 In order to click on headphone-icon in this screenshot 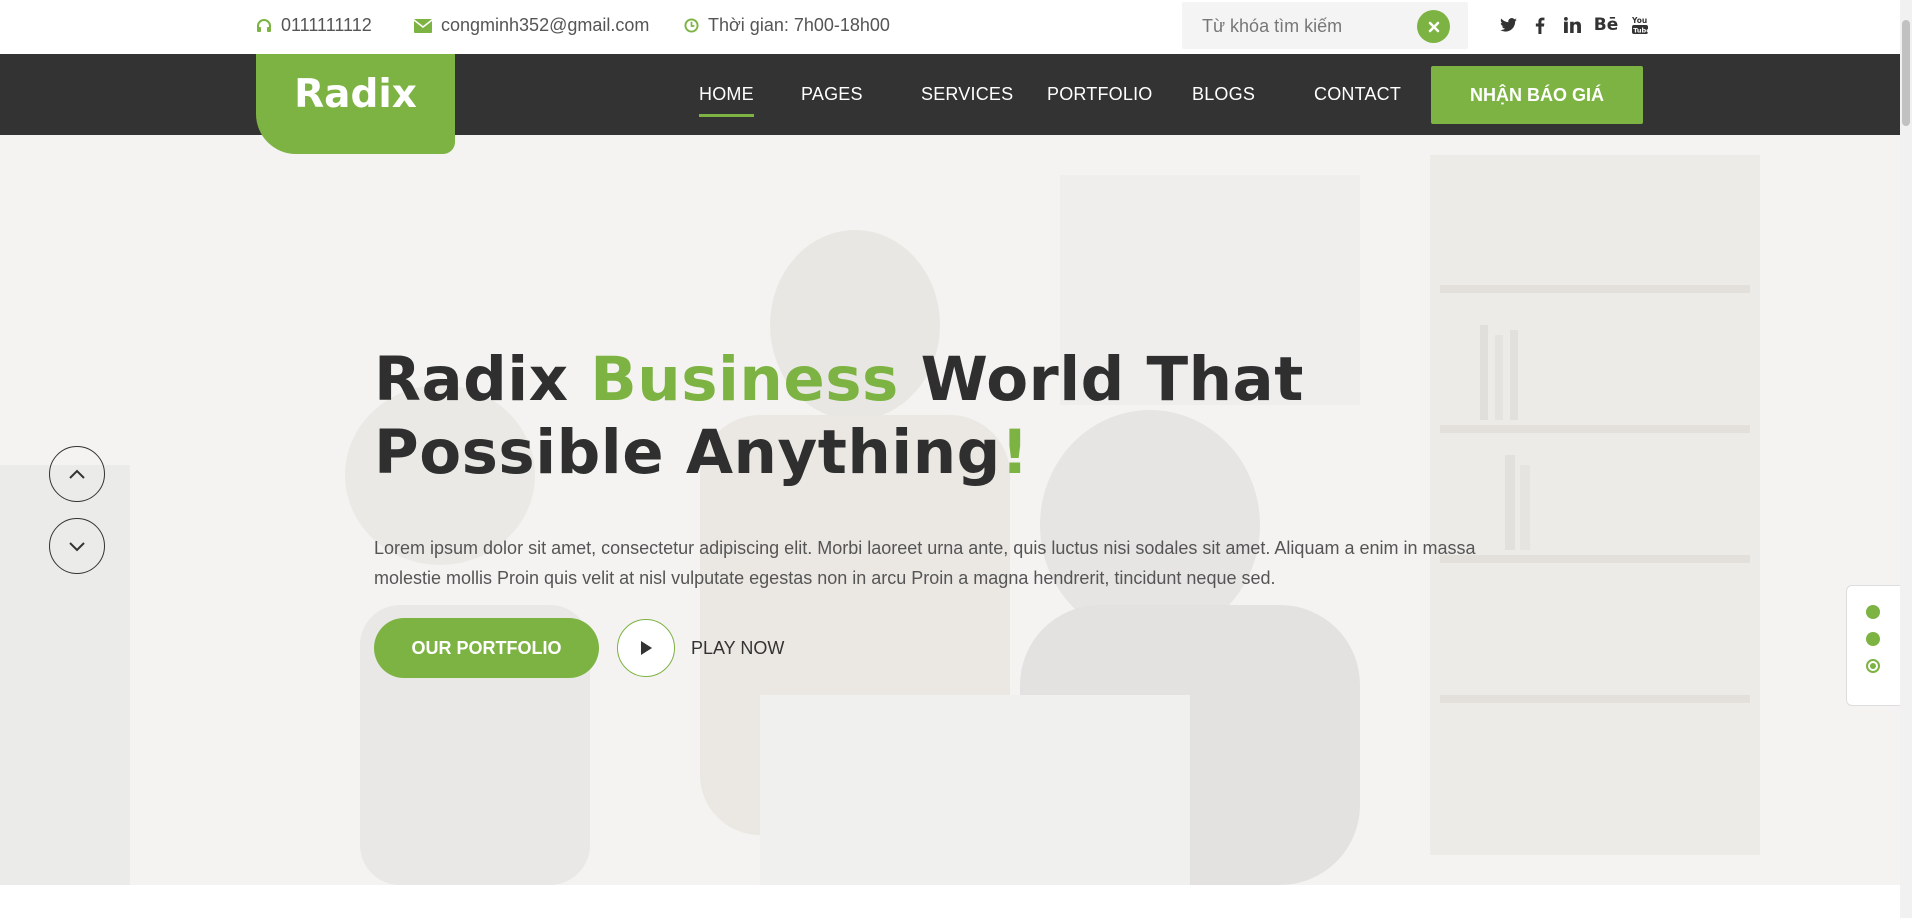, I will do `click(264, 26)`.